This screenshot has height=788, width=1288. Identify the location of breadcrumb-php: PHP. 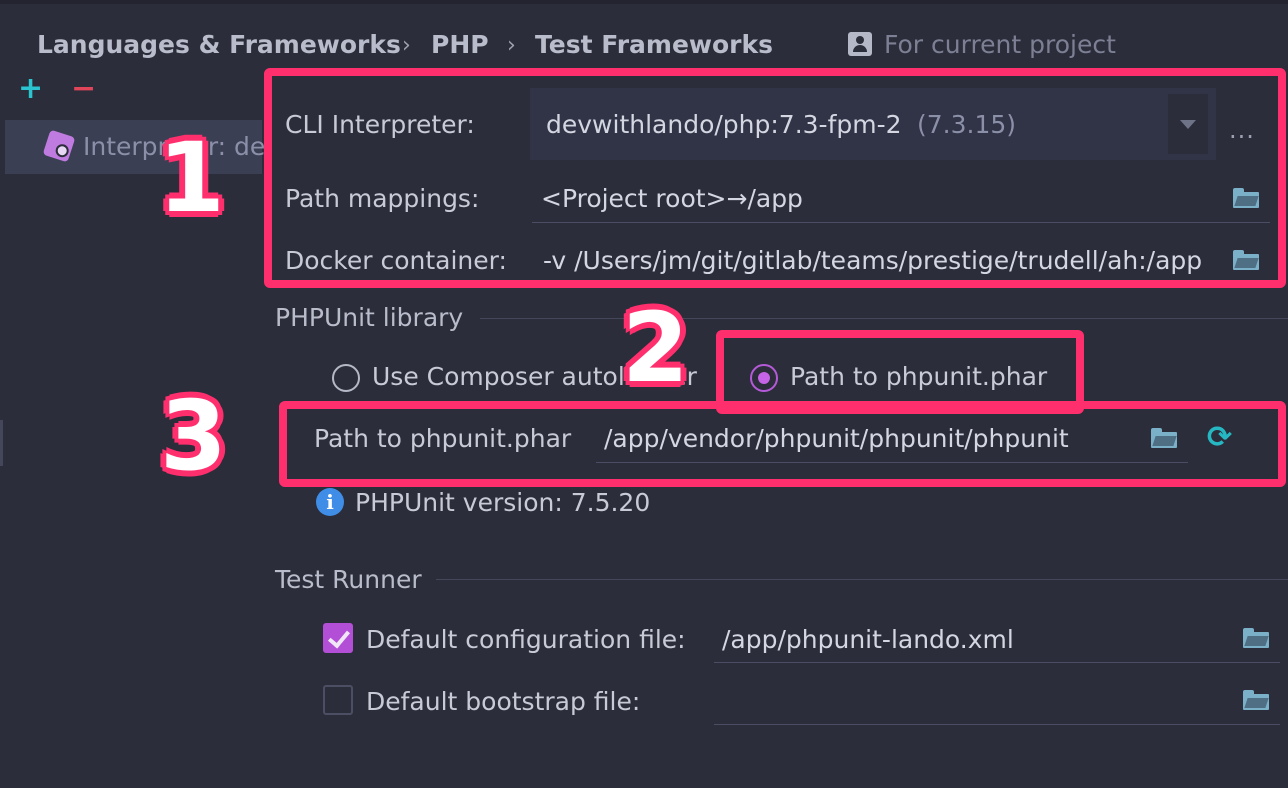
(460, 44).